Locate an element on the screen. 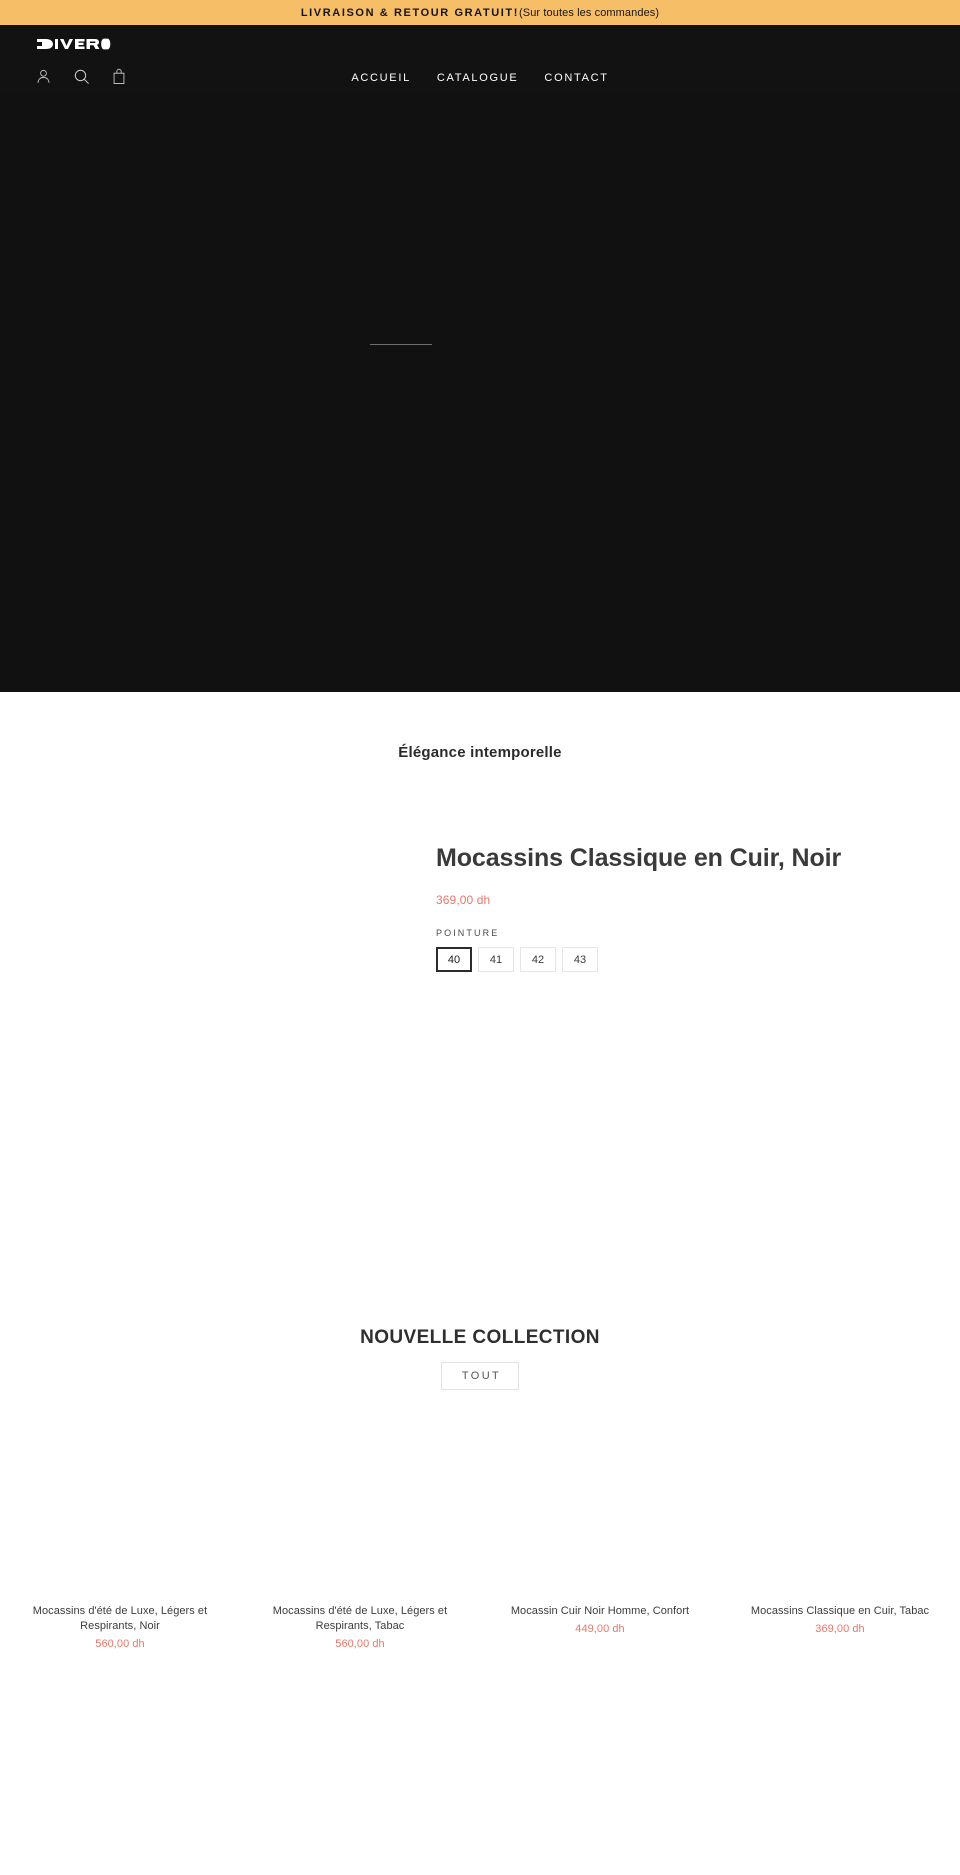 This screenshot has width=960, height=1875. collection-filter-row: TOUT is located at coordinates (480, 1376).